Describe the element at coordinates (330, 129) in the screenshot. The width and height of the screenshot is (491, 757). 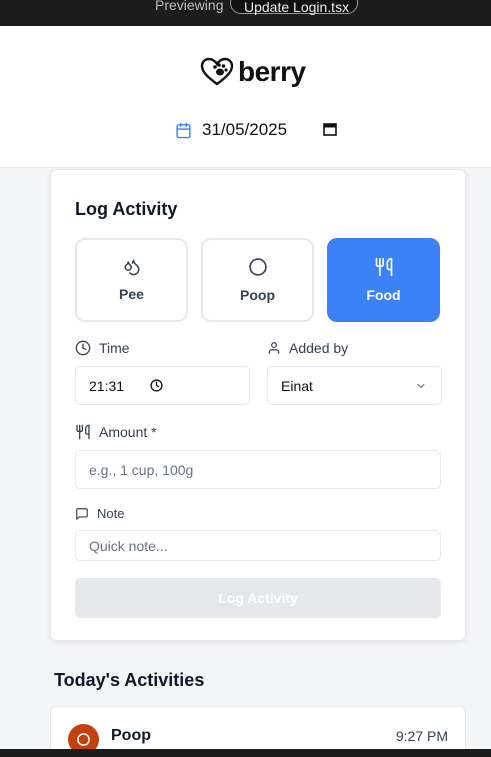
I see `calendar-picker-icon` at that location.